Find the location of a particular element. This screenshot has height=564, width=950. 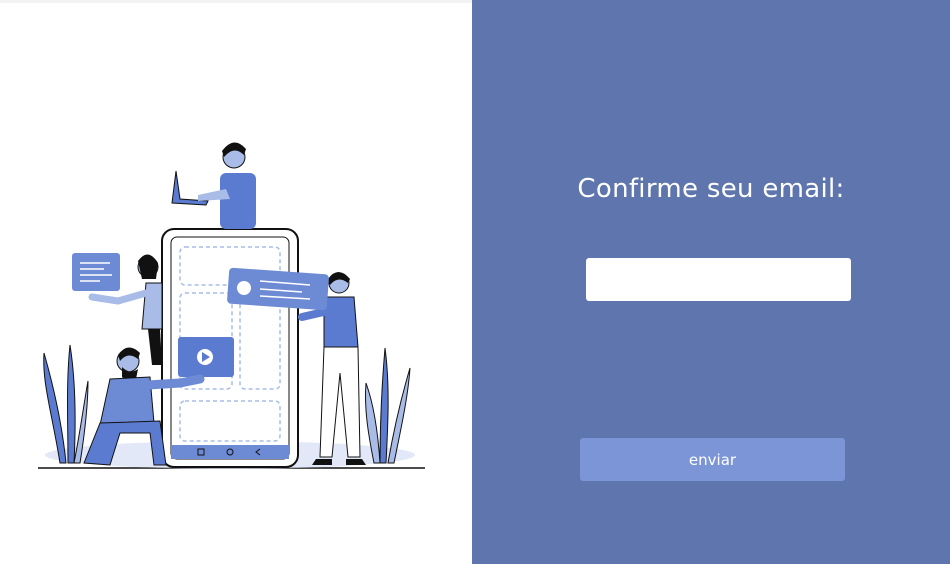

plant-right is located at coordinates (388, 405).